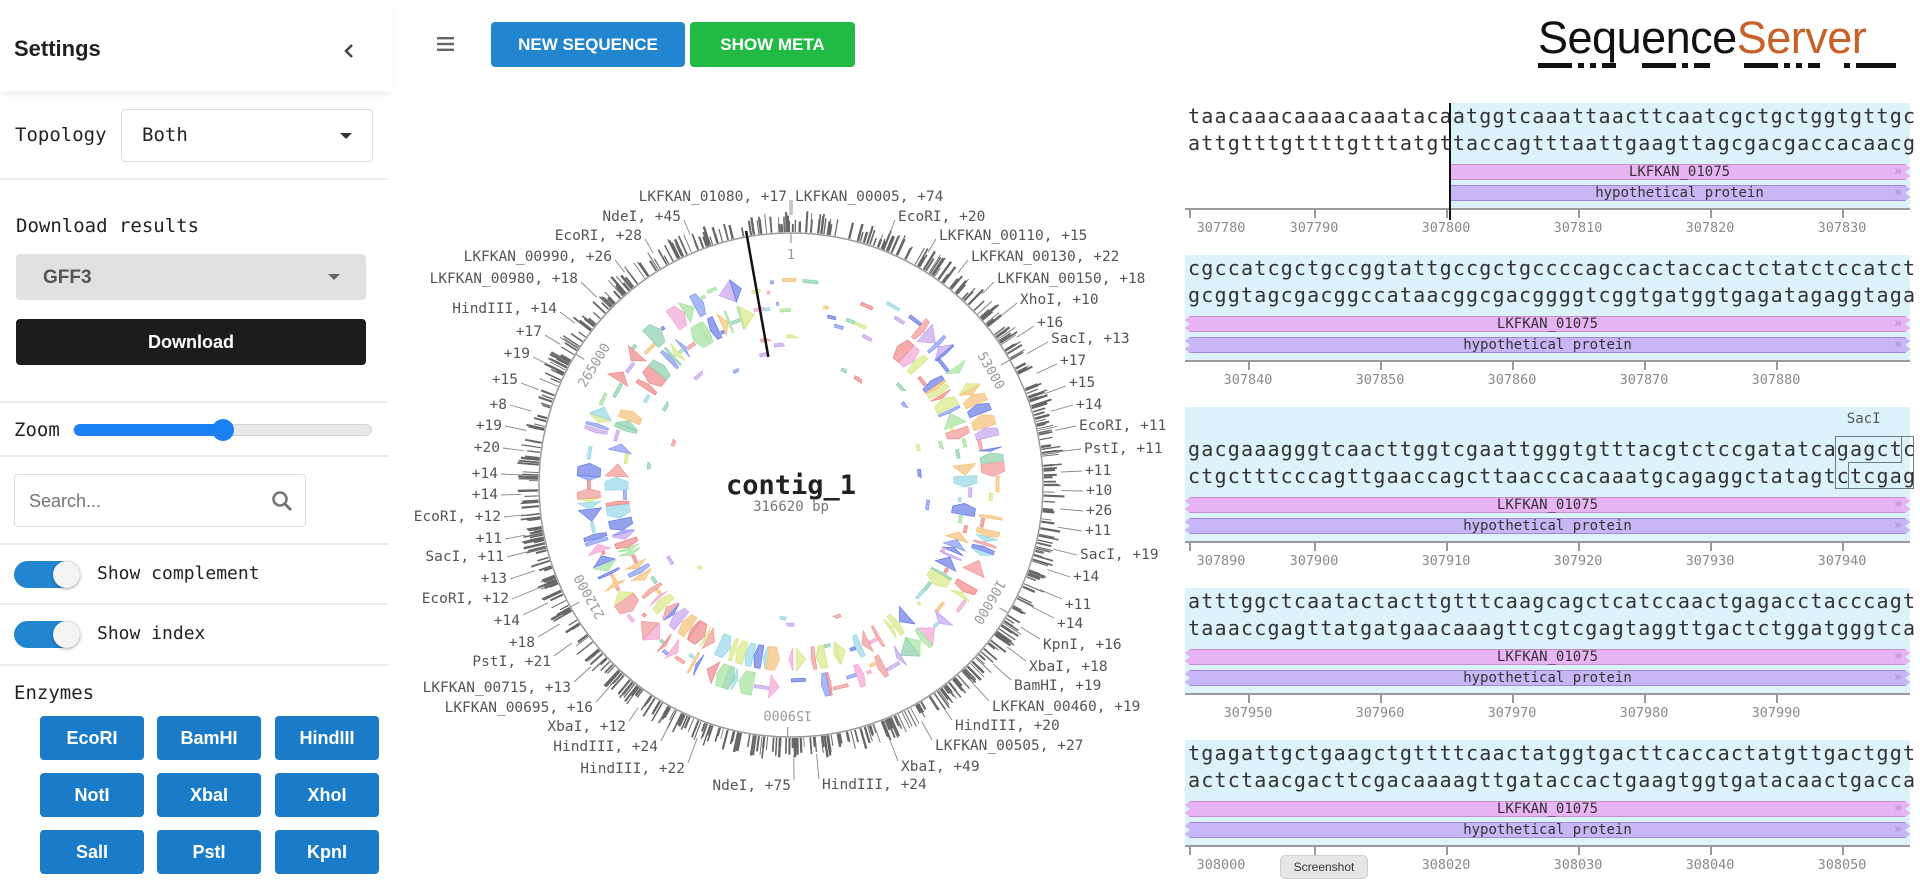  Describe the element at coordinates (869, 197) in the screenshot. I see `annotation-label: LKFKAN_00005, +74` at that location.